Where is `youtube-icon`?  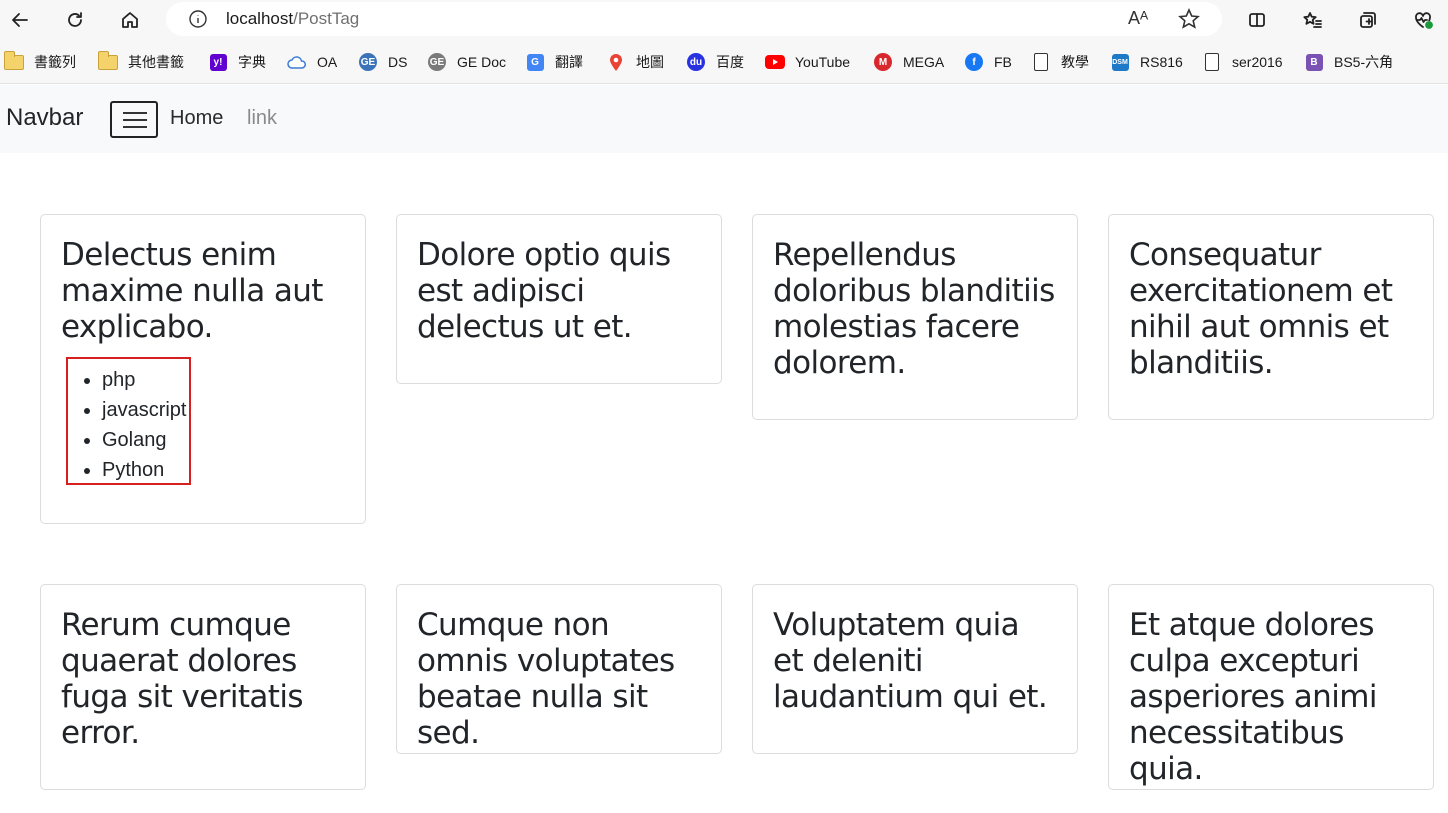 youtube-icon is located at coordinates (775, 62).